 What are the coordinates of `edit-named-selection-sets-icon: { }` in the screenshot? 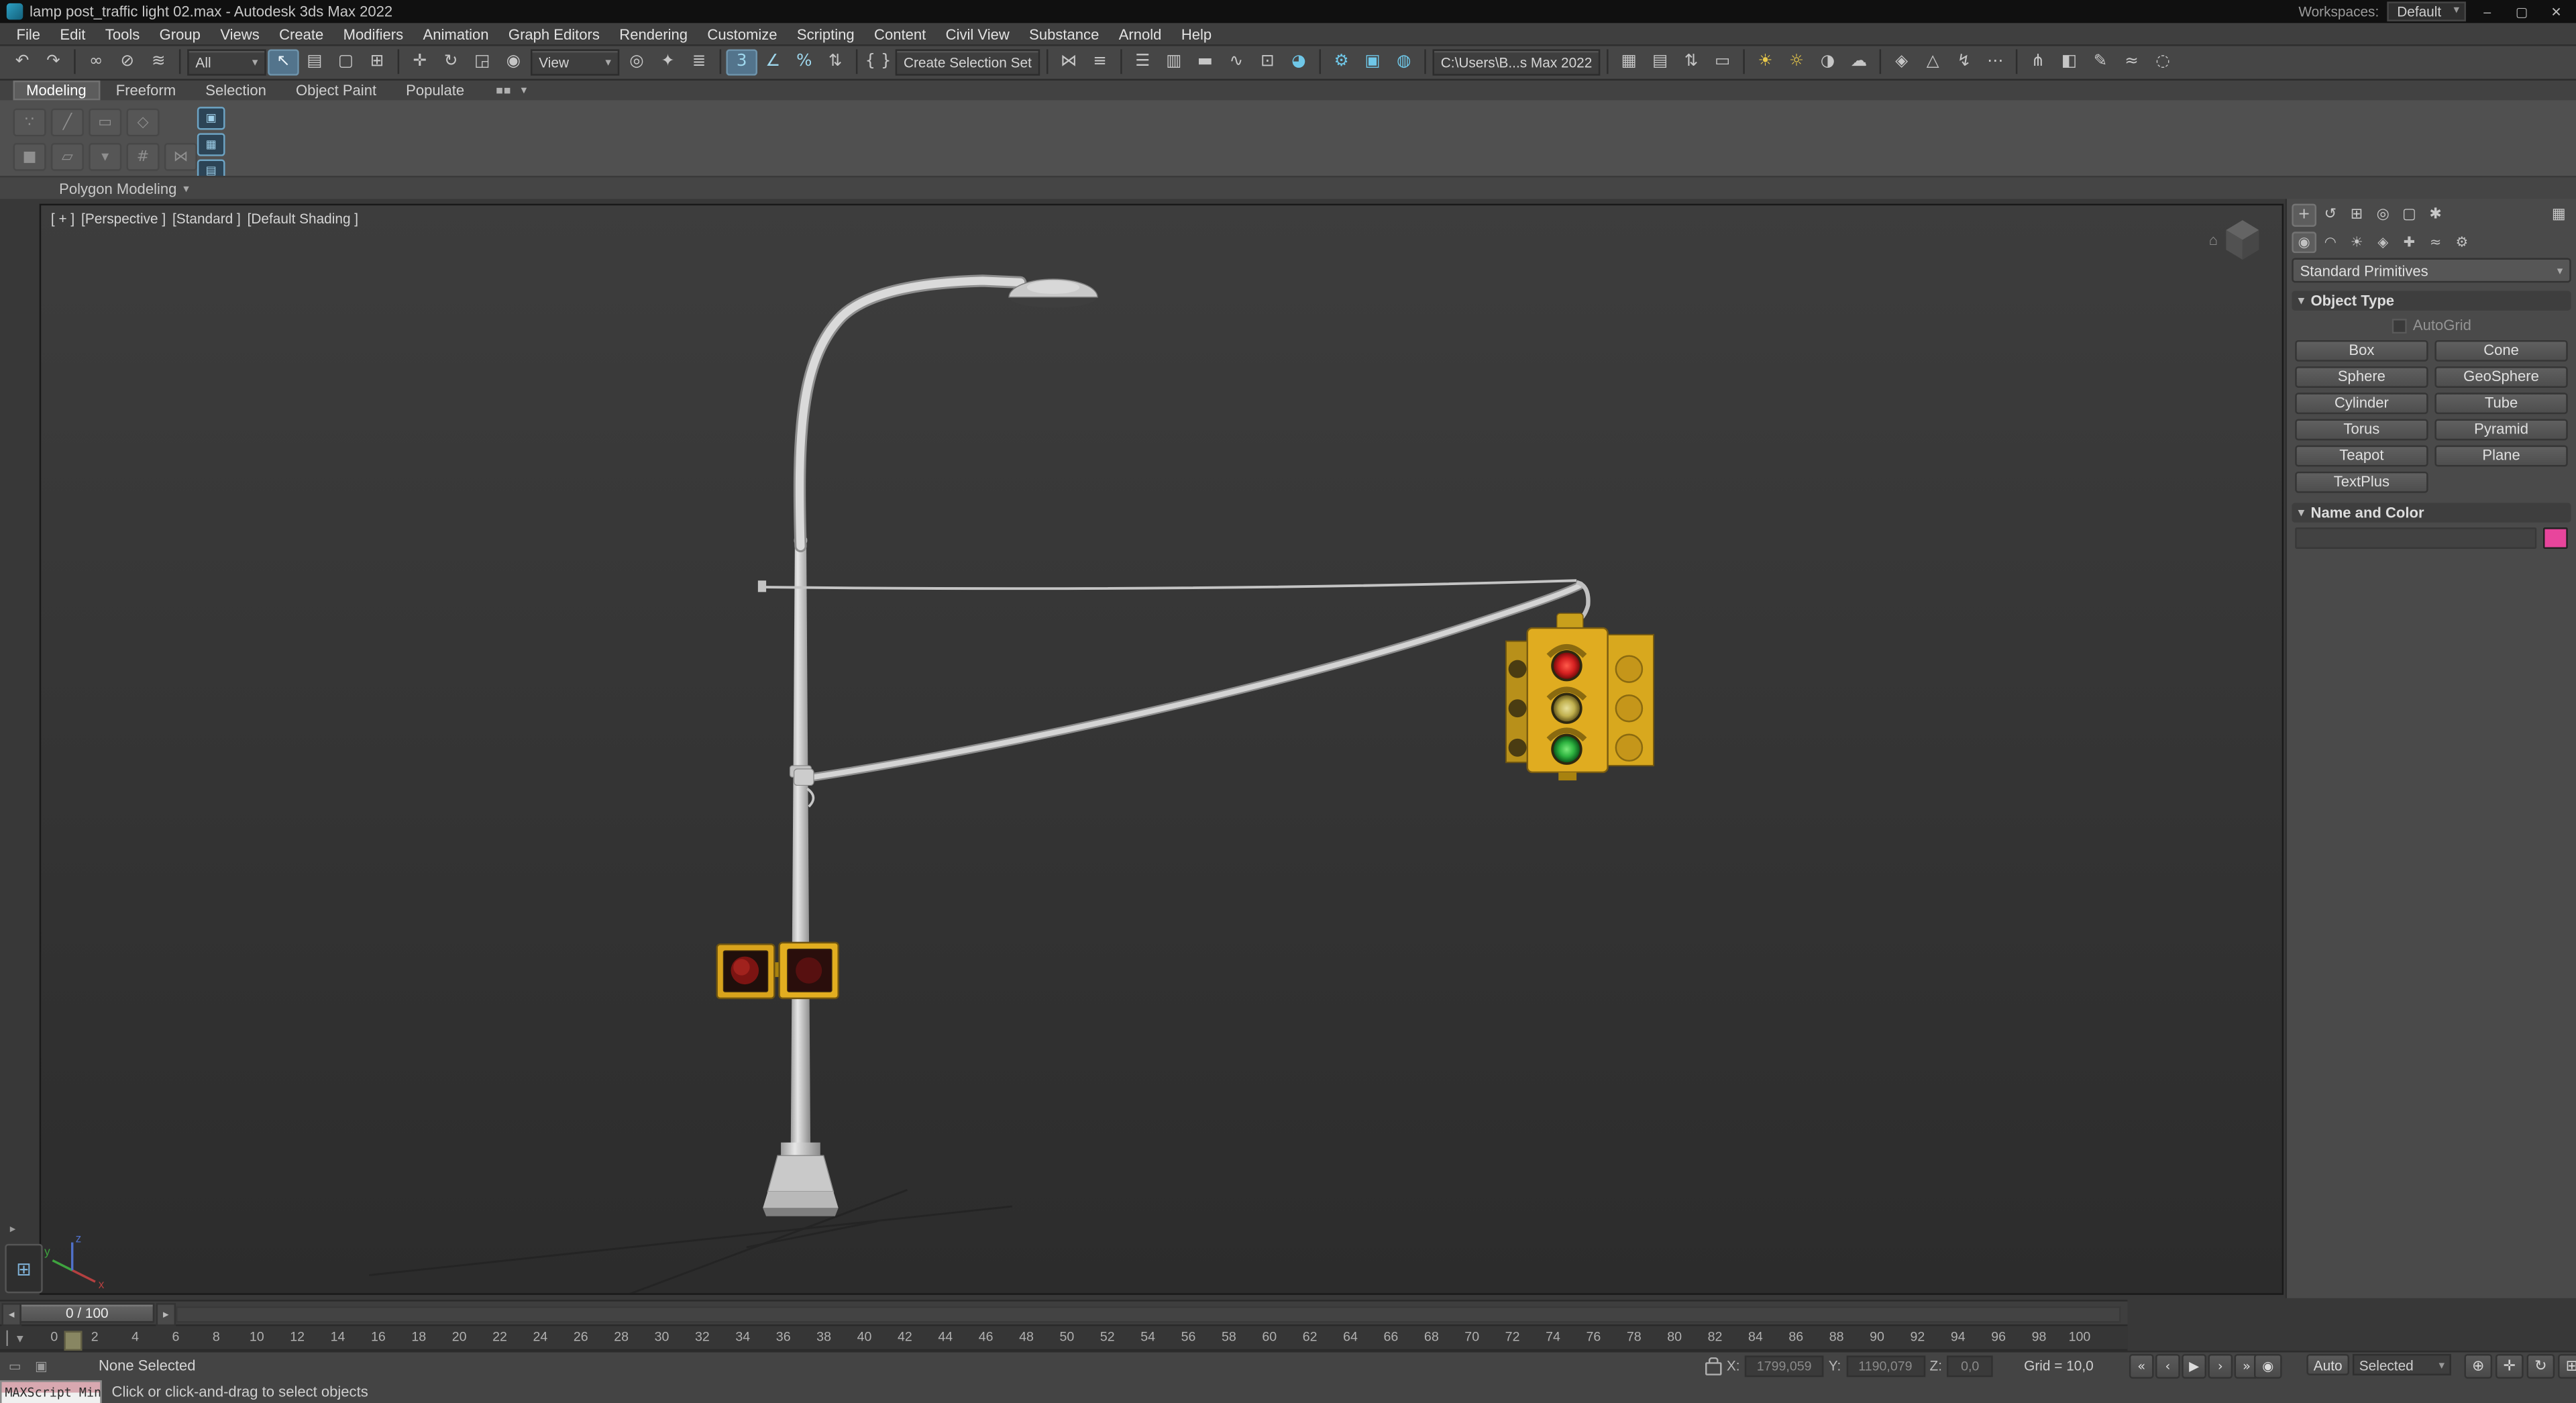 It's located at (878, 61).